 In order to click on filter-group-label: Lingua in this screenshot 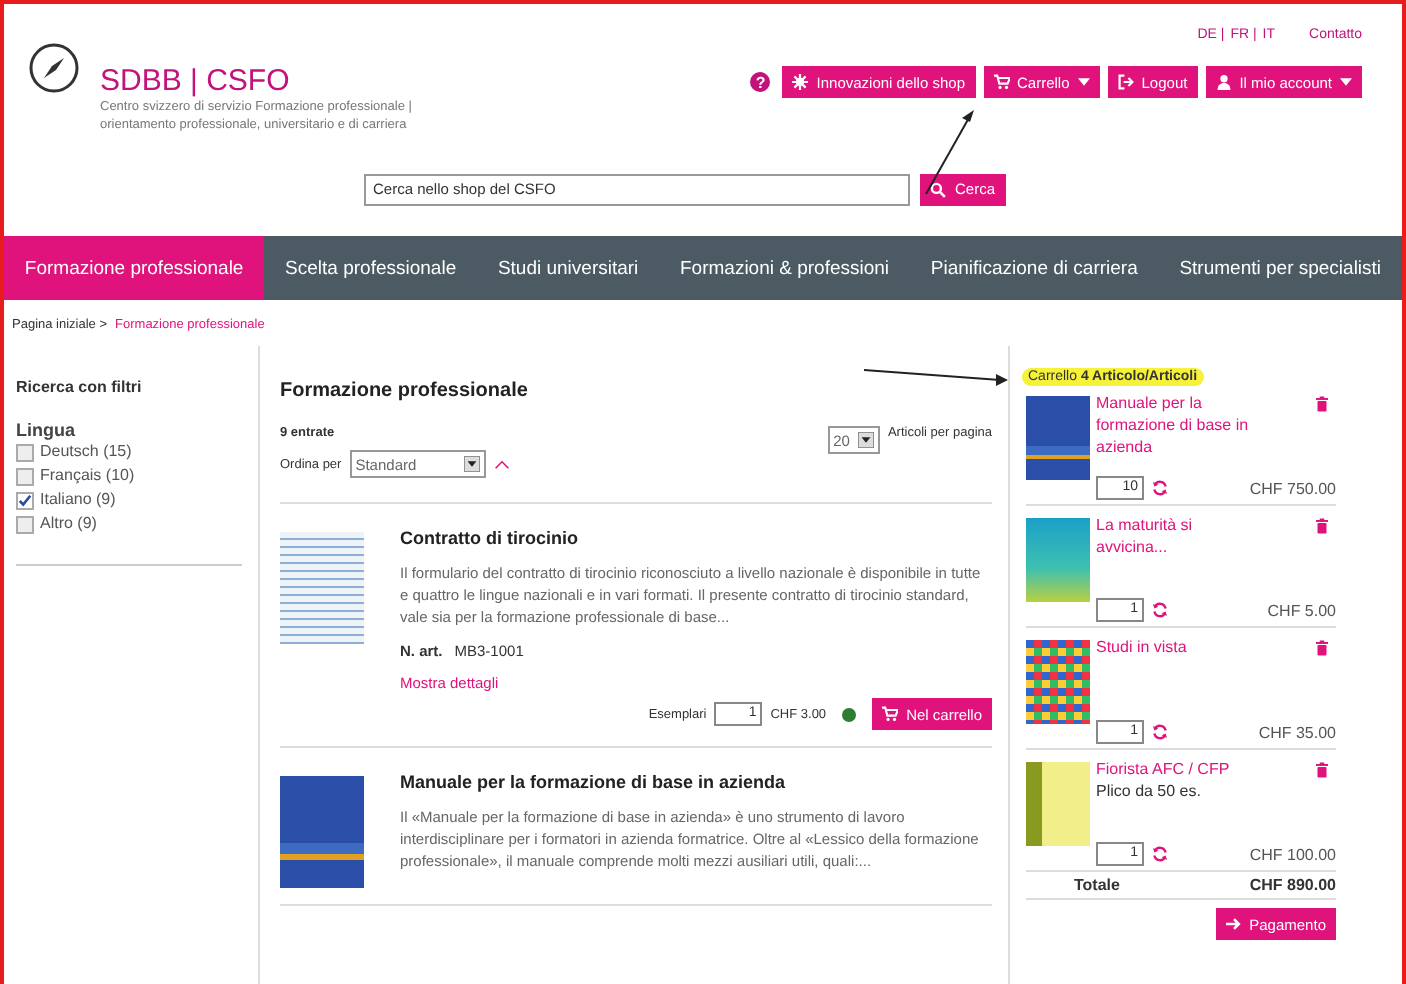, I will do `click(46, 430)`.